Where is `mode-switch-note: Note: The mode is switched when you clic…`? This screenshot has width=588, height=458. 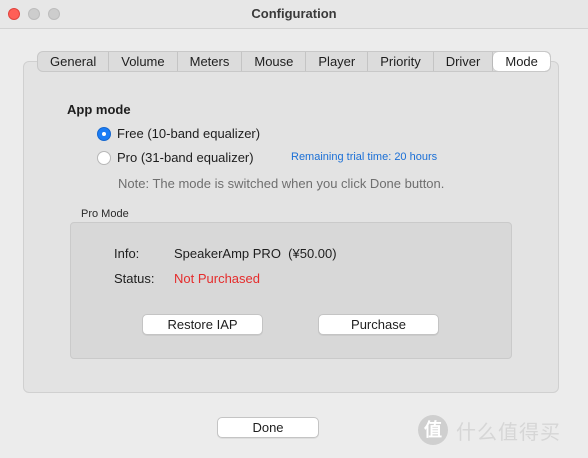
mode-switch-note: Note: The mode is switched when you clic… is located at coordinates (281, 183).